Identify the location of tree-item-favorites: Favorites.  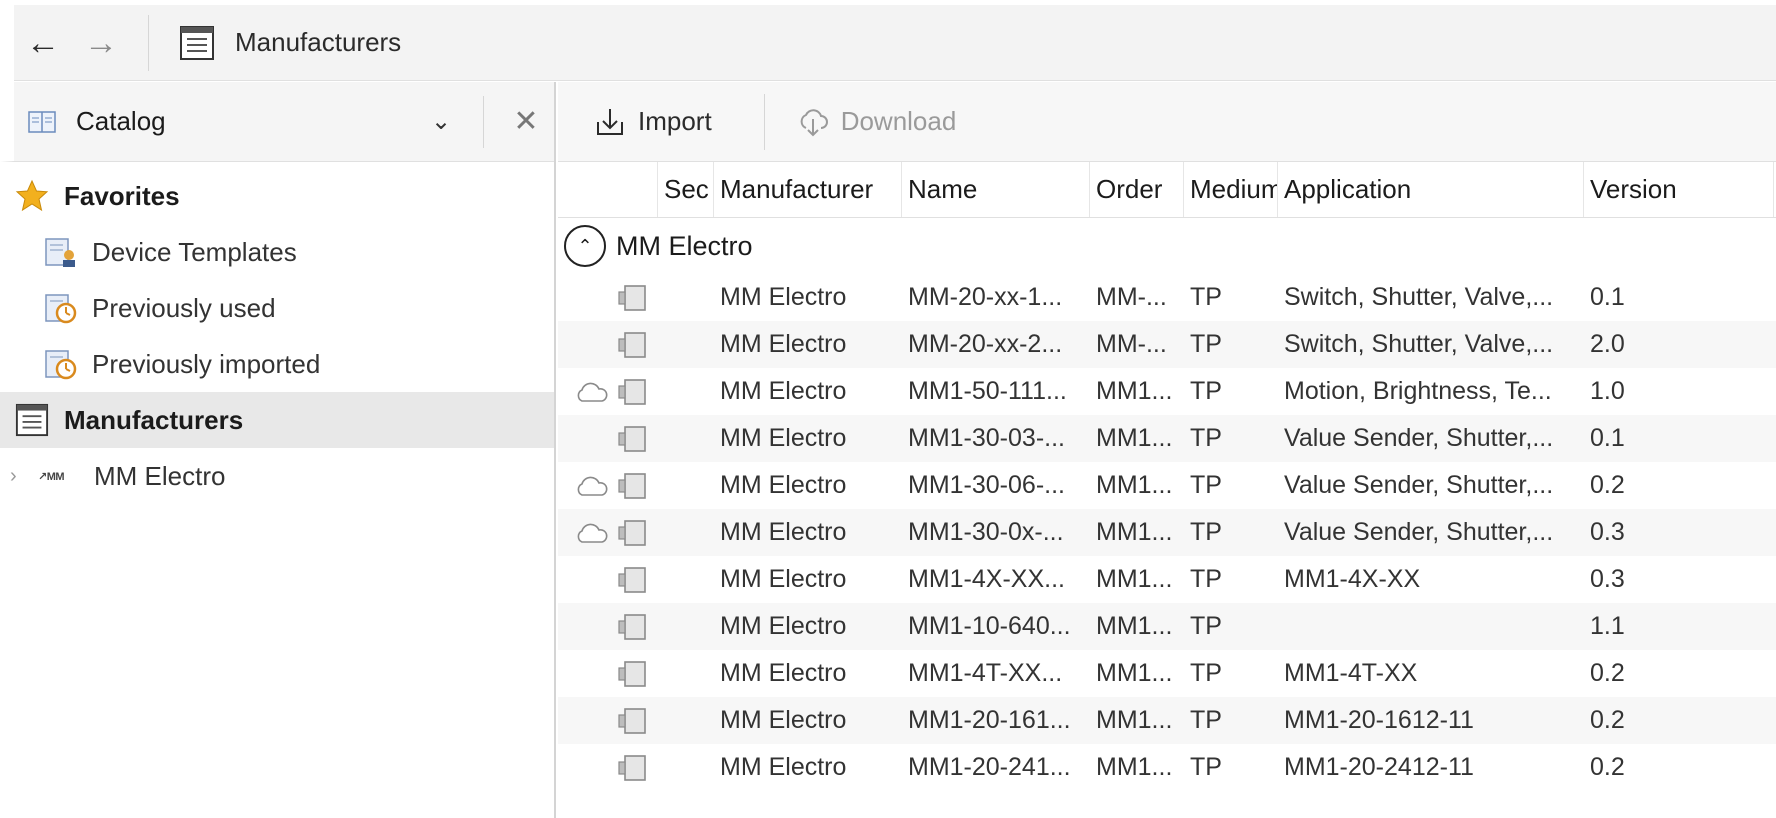
(277, 196).